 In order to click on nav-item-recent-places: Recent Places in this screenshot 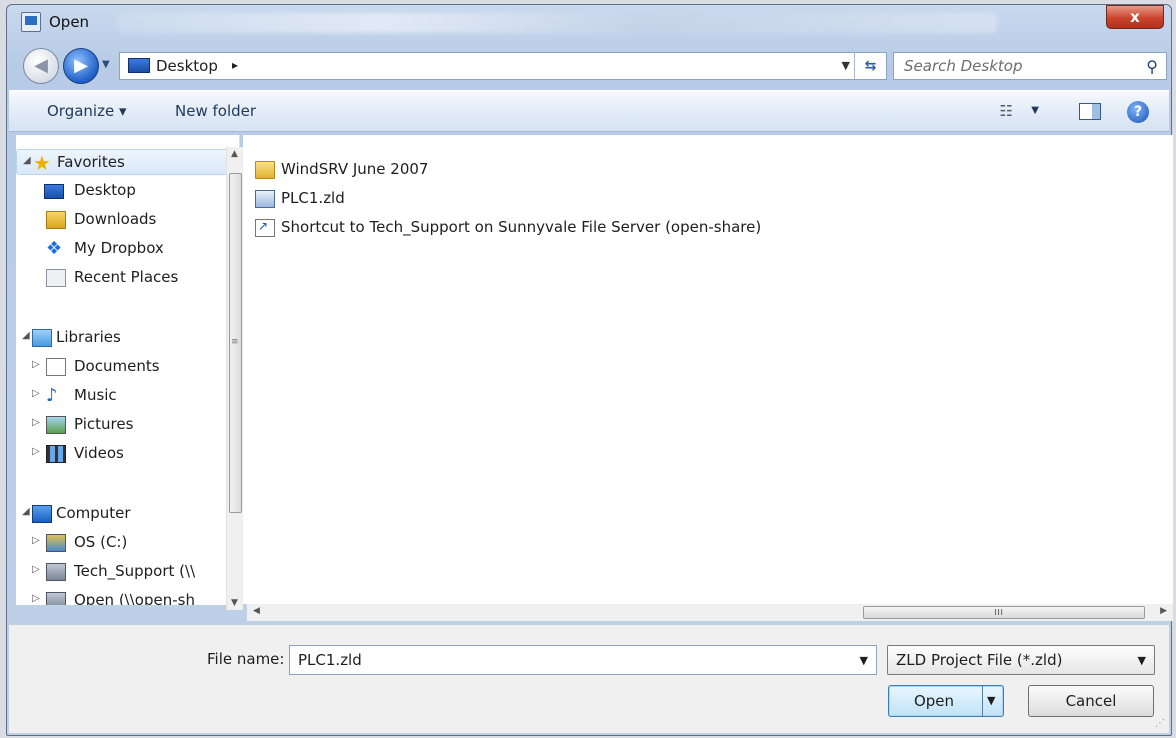, I will do `click(127, 278)`.